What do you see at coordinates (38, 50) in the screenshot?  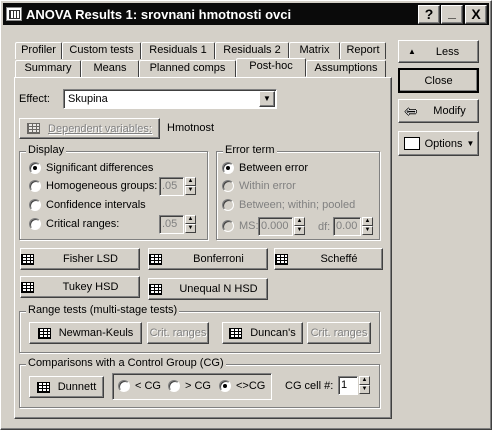 I see `tab-profiler: Profiler` at bounding box center [38, 50].